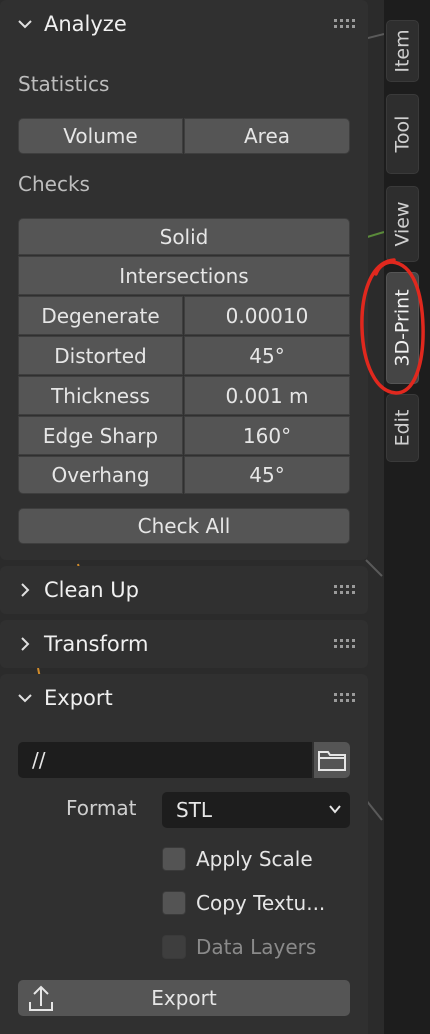 The height and width of the screenshot is (1034, 430). I want to click on apply-scale-checkbox-row: Apply Scale, so click(237, 859).